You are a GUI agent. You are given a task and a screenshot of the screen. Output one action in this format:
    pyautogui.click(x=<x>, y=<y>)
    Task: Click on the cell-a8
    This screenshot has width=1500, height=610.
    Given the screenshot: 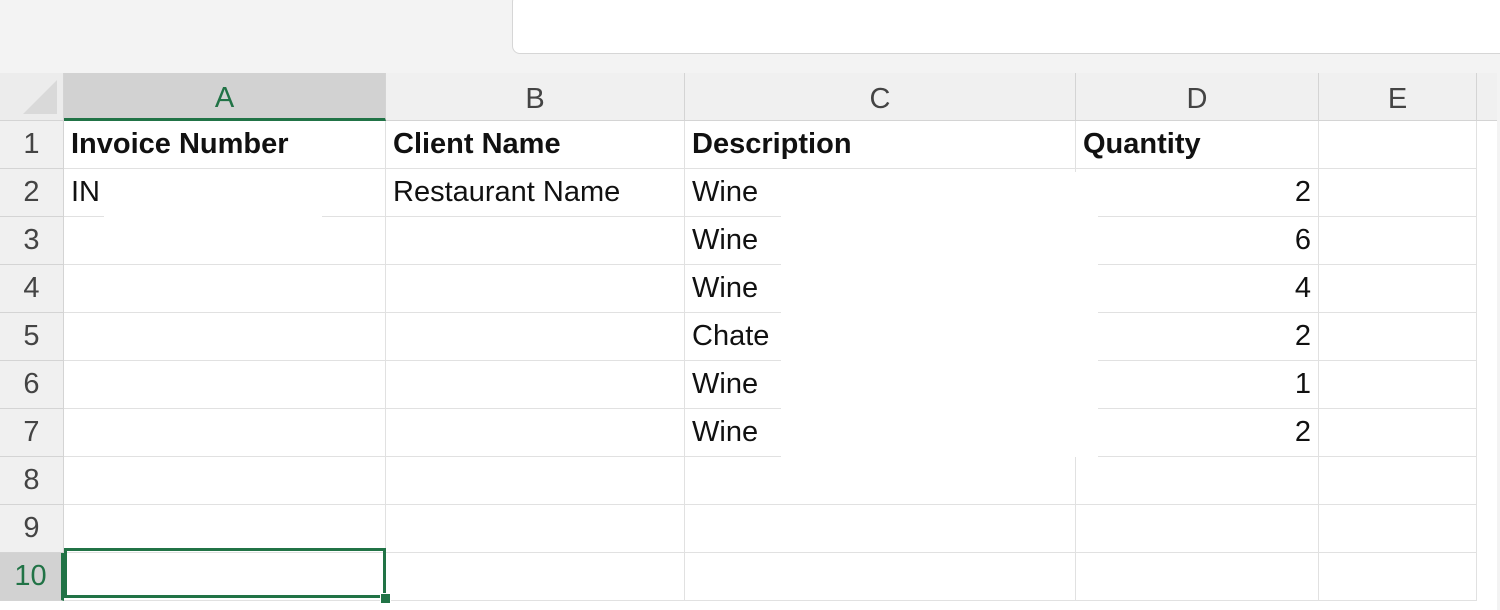 What is the action you would take?
    pyautogui.click(x=225, y=481)
    